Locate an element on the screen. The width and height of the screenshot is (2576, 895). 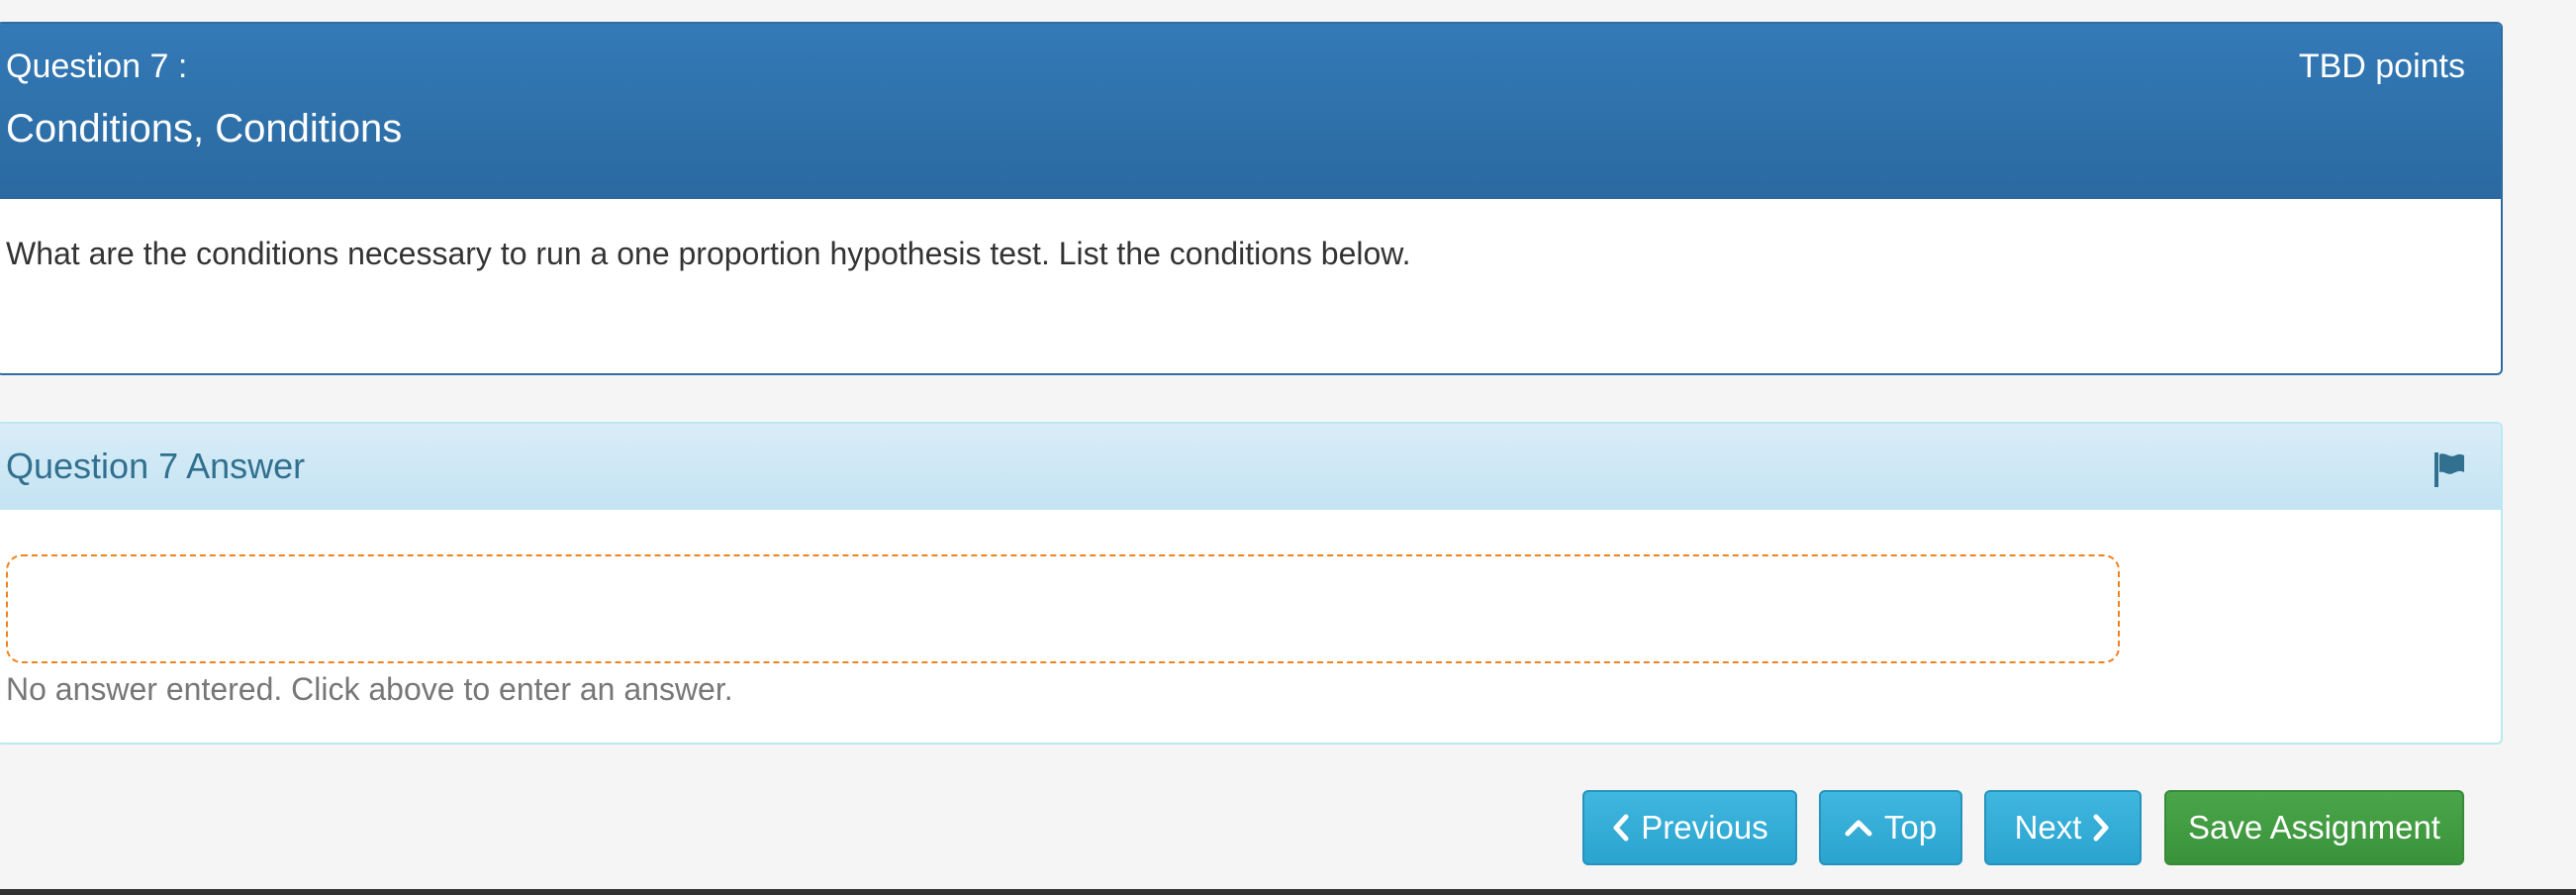
answer-title: Question 7 Answer is located at coordinates (156, 466).